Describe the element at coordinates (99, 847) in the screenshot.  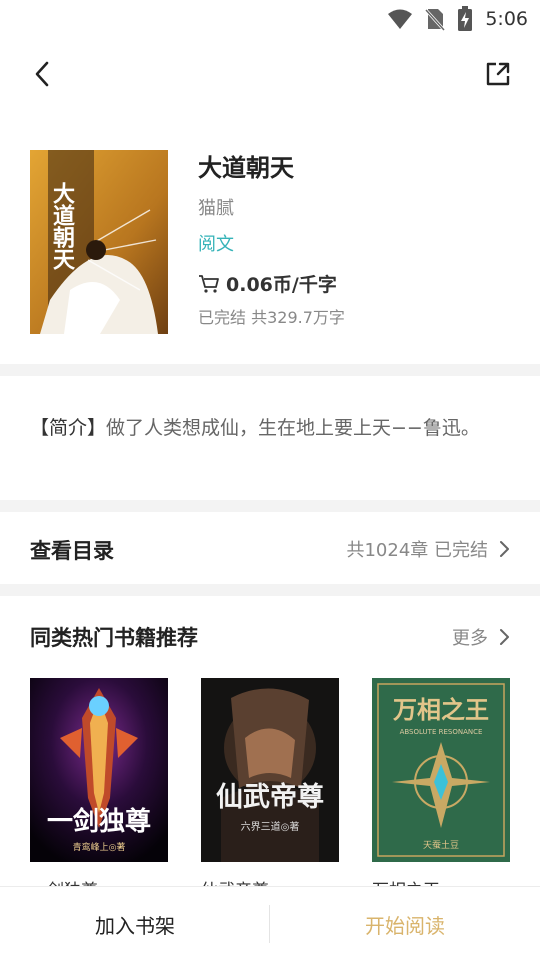
I see `recommend-cover-author: 青鸾峰上◎著` at that location.